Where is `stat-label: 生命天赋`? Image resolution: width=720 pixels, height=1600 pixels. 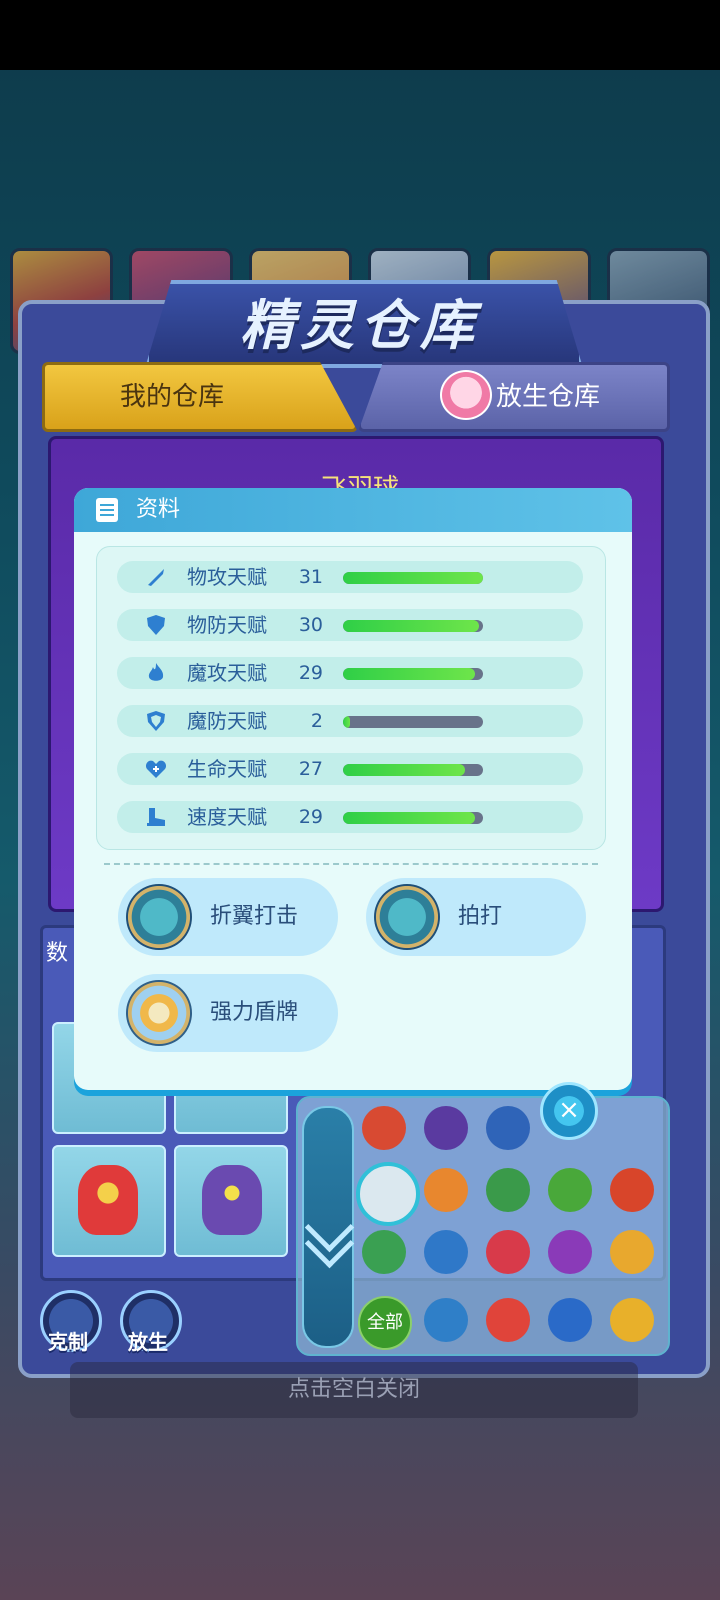
stat-label: 生命天赋 is located at coordinates (227, 769).